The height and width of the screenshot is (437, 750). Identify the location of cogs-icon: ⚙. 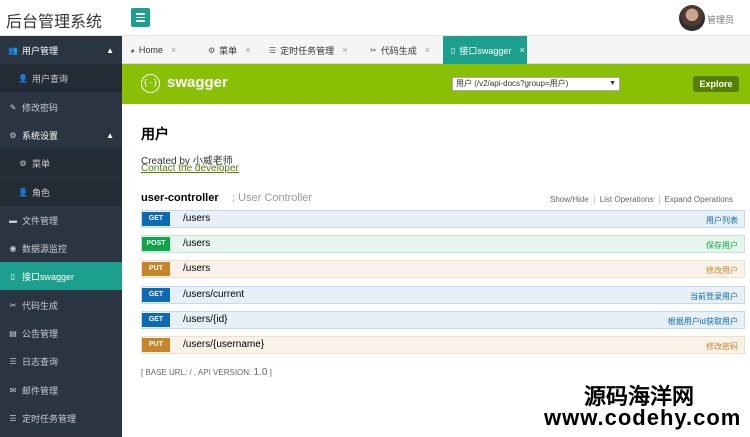
(13, 135).